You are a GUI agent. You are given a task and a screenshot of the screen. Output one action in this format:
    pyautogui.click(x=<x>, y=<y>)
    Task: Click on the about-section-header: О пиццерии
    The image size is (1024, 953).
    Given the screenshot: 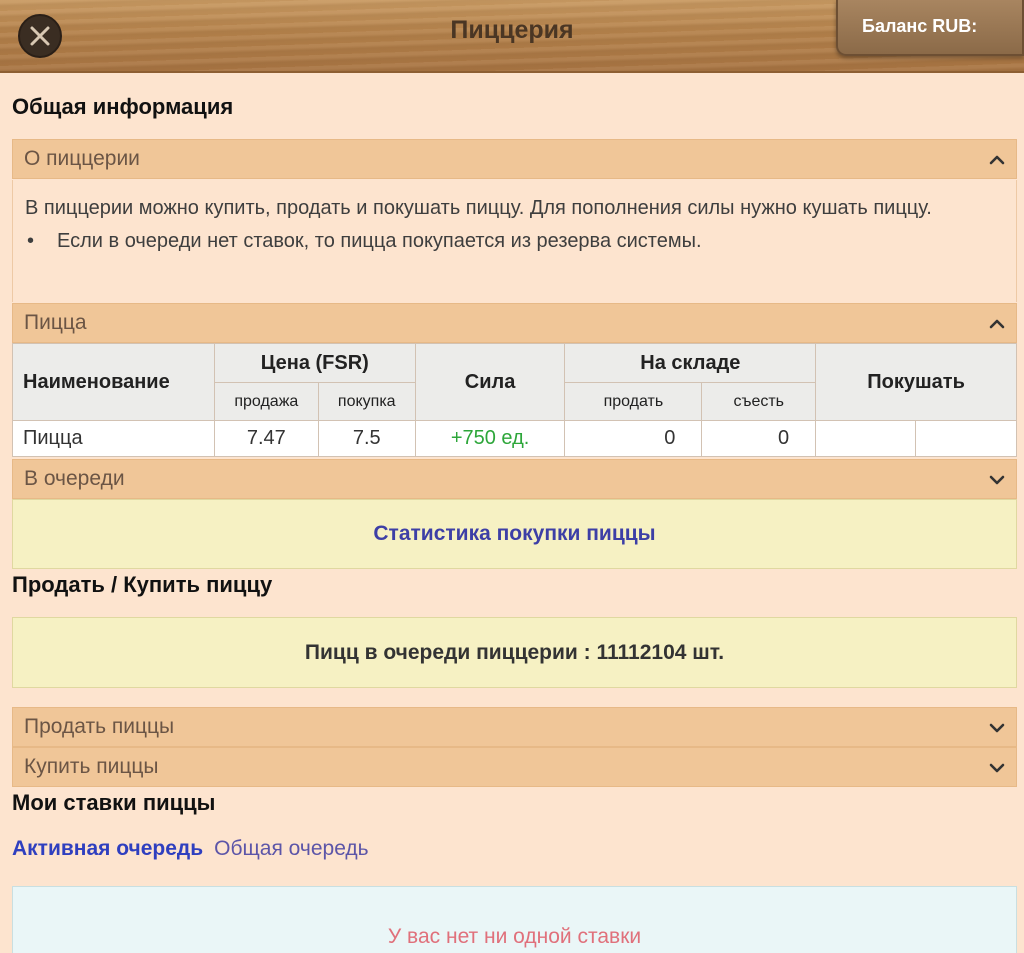 What is the action you would take?
    pyautogui.click(x=514, y=159)
    